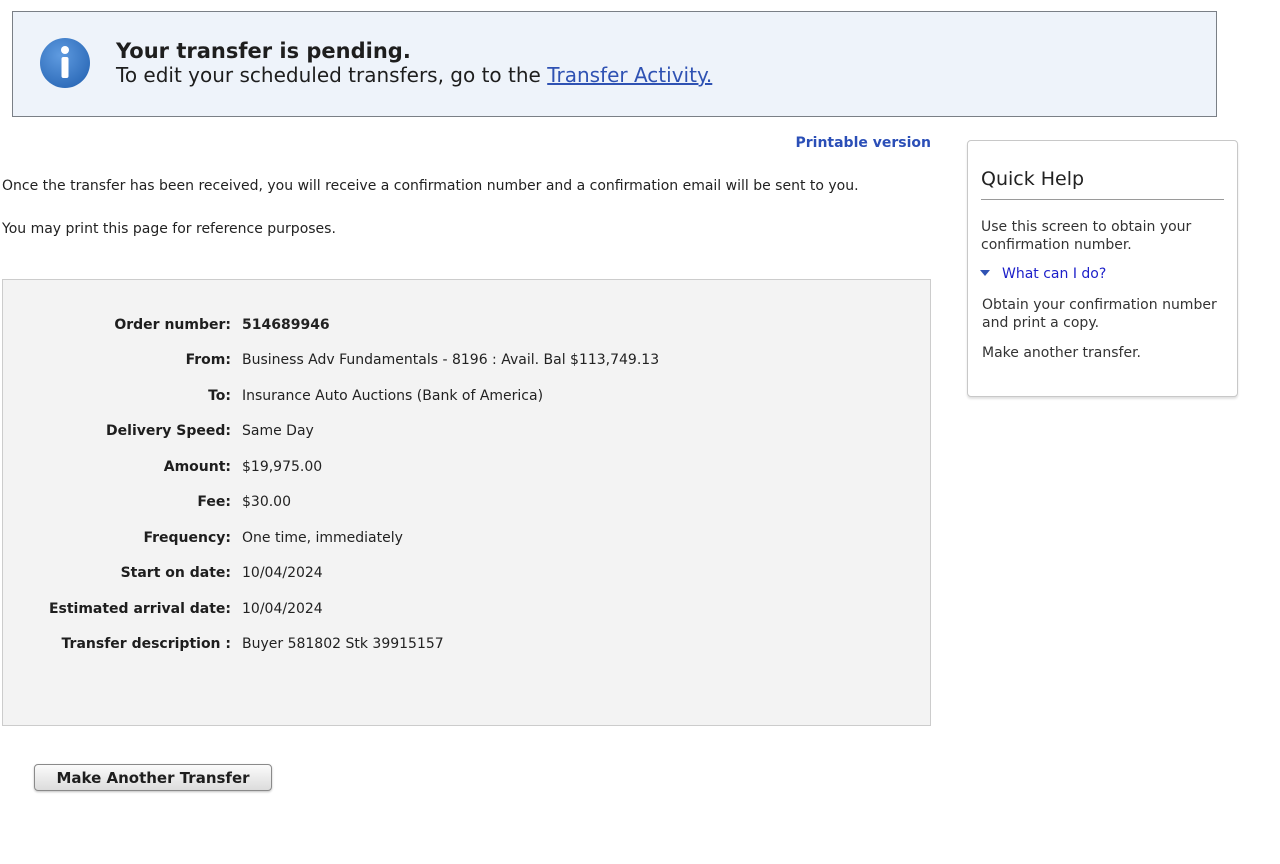 The image size is (1280, 864). What do you see at coordinates (985, 273) in the screenshot?
I see `caret-down-icon` at bounding box center [985, 273].